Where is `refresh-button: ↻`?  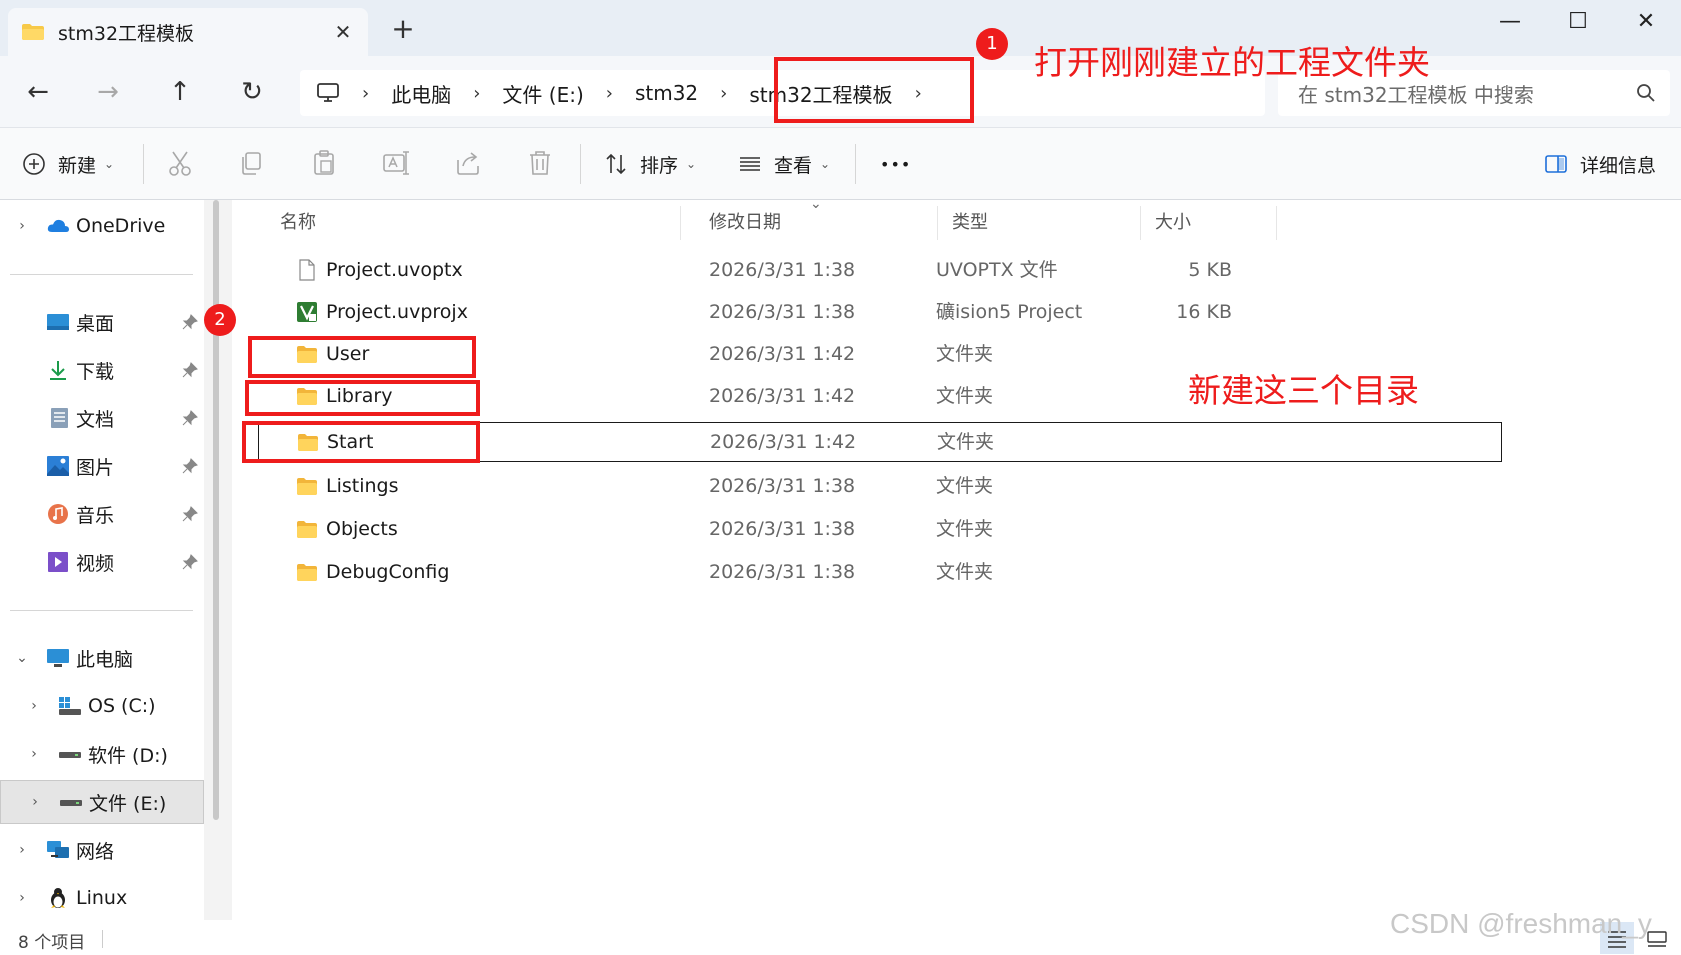 refresh-button: ↻ is located at coordinates (252, 92).